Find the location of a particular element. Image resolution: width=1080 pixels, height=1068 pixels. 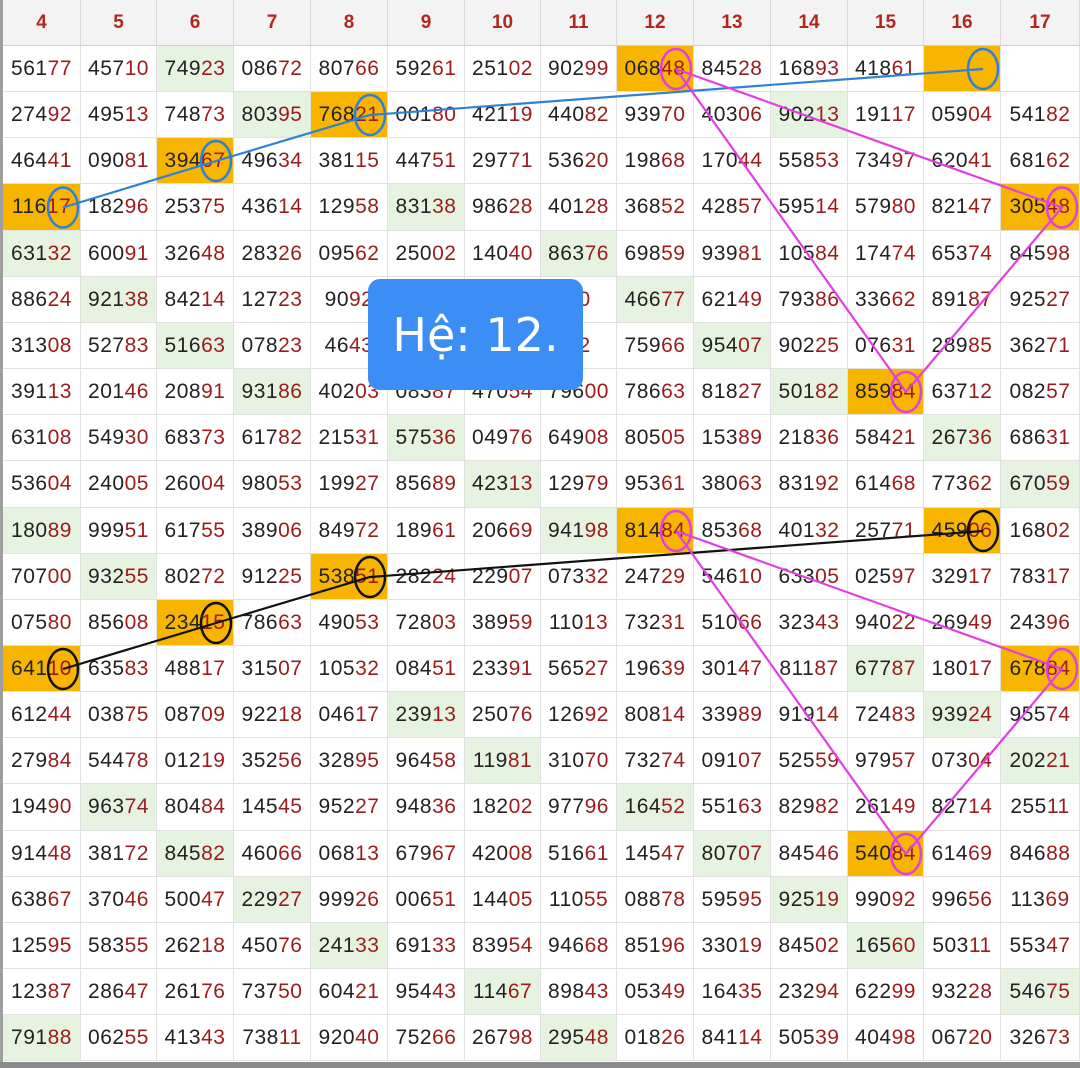

cell-head-digits: 46 is located at coordinates (336, 345).